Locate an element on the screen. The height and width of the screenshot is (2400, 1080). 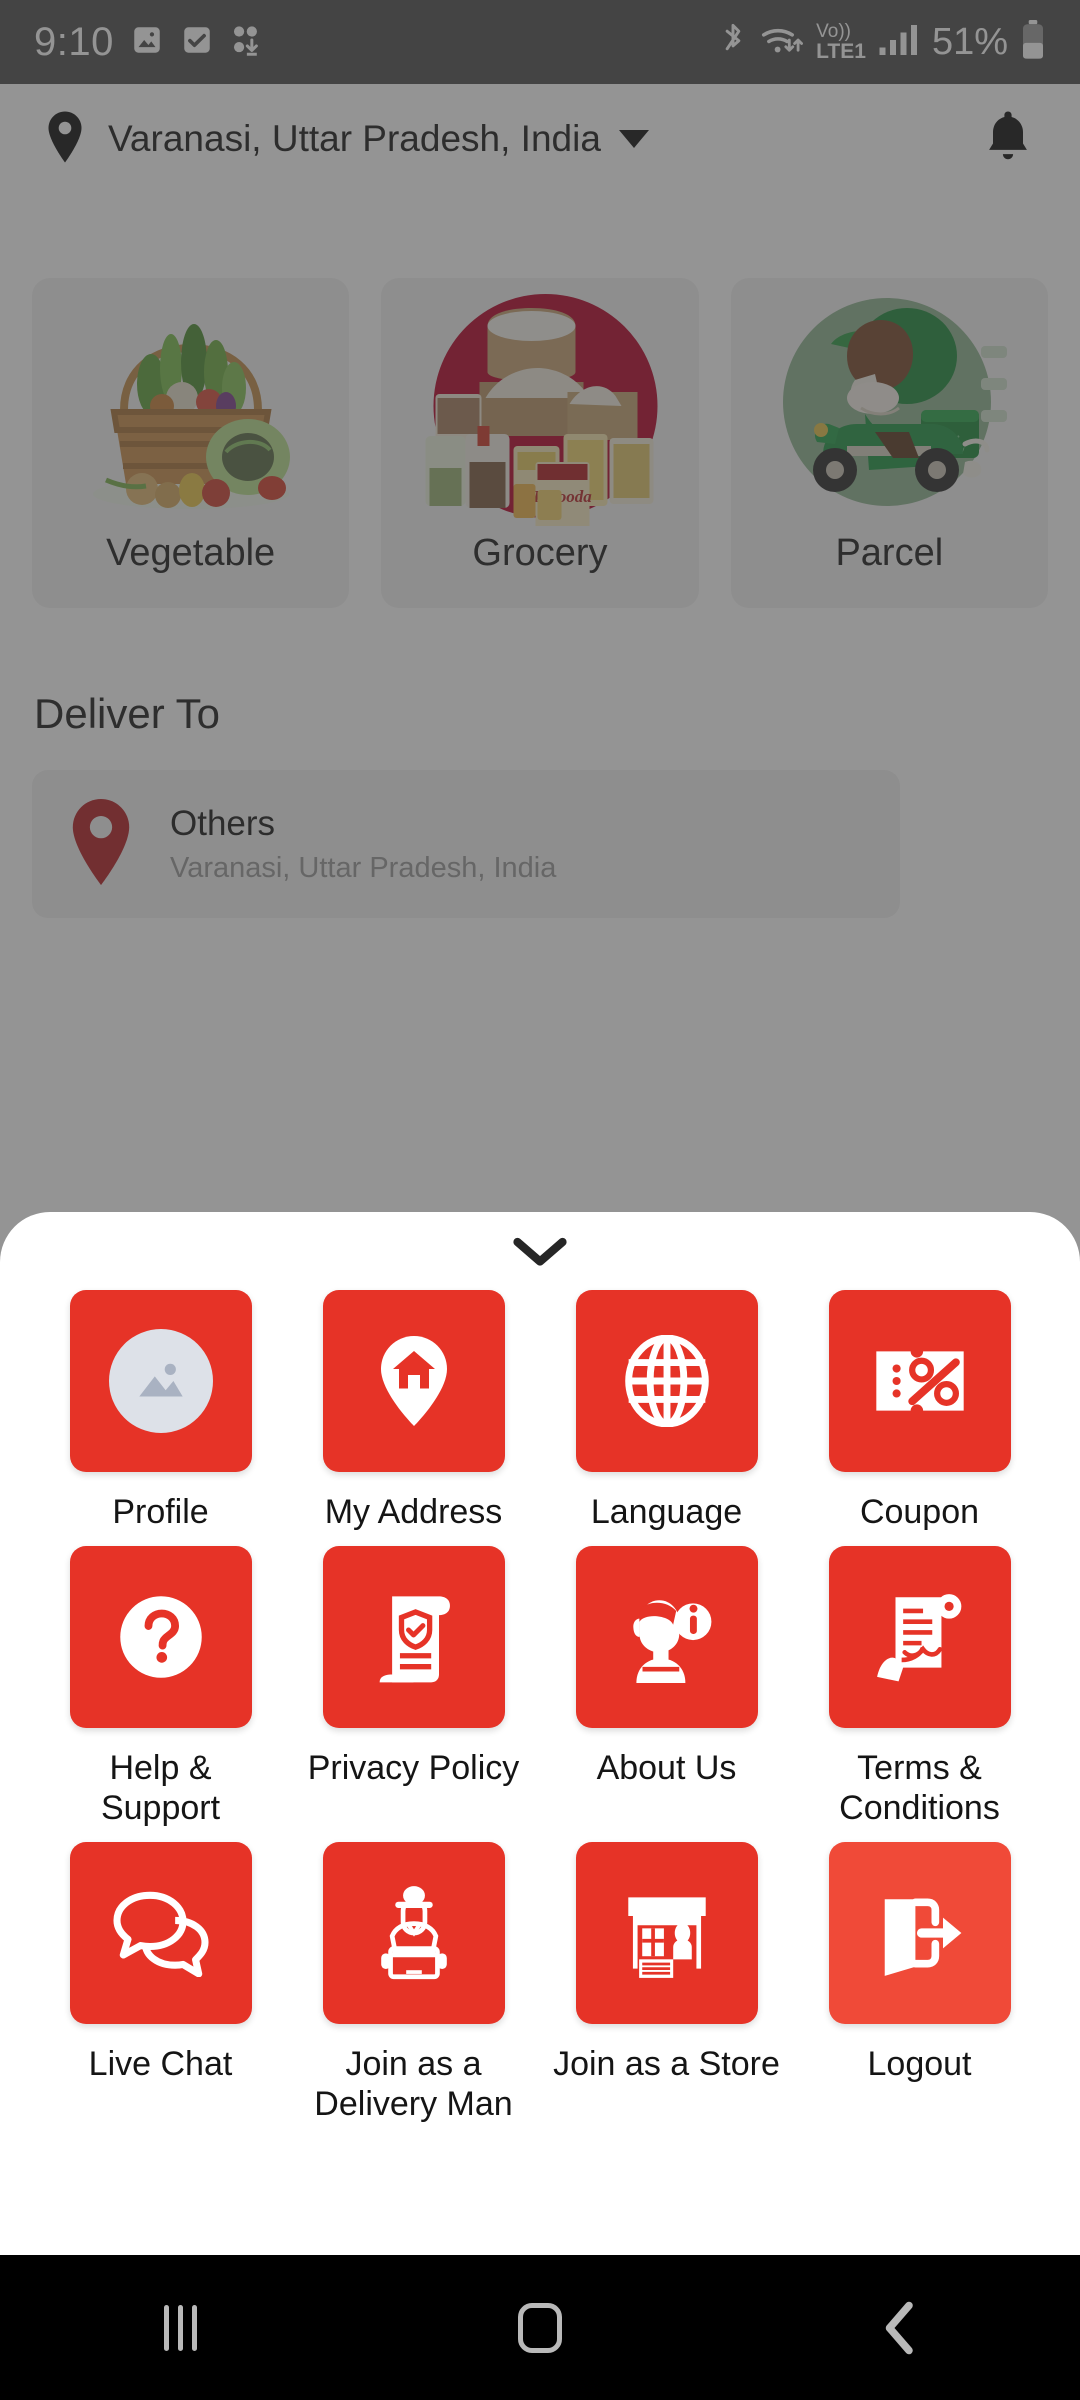
back-icon is located at coordinates (899, 2327).